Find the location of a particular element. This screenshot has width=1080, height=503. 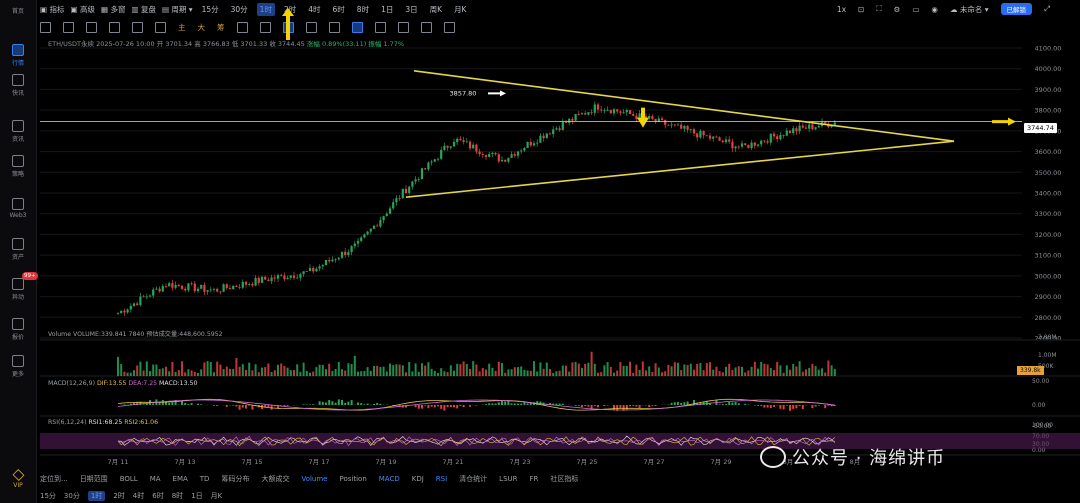

triangle-lower-line is located at coordinates (680, 169).